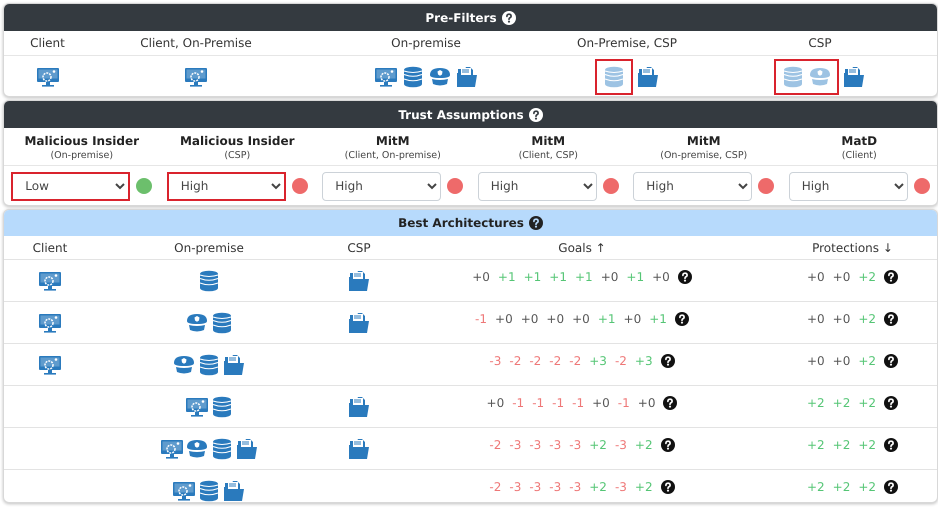  I want to click on section-title: Trust Assumptions, so click(461, 115).